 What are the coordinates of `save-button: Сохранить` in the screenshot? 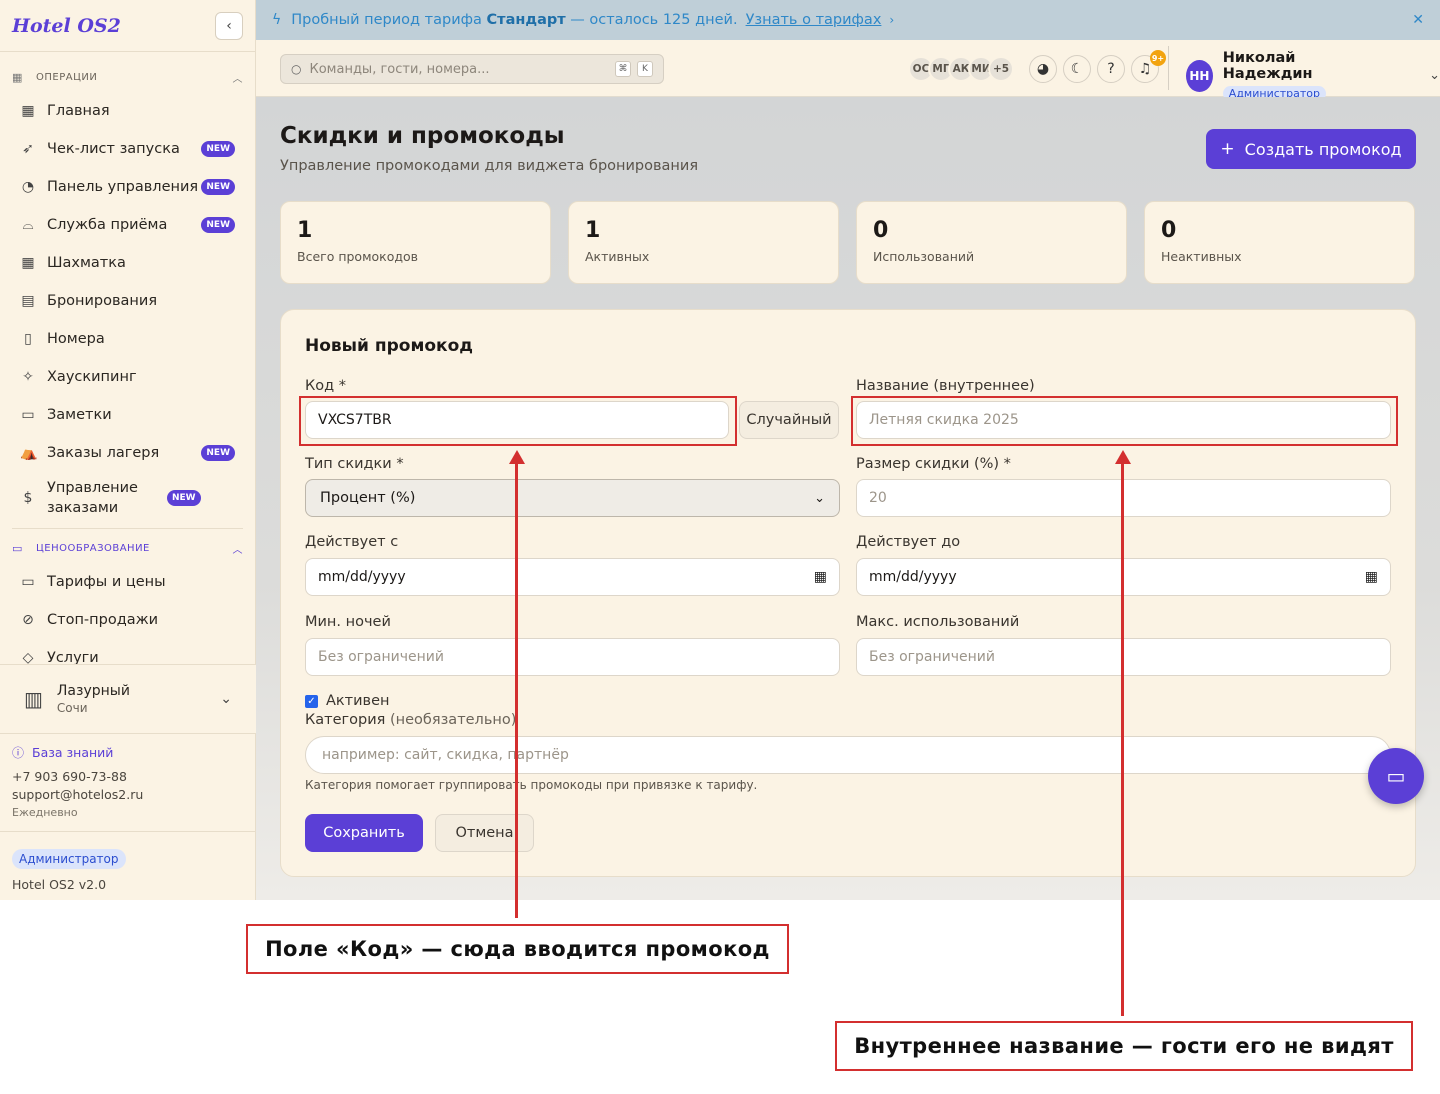 It's located at (364, 833).